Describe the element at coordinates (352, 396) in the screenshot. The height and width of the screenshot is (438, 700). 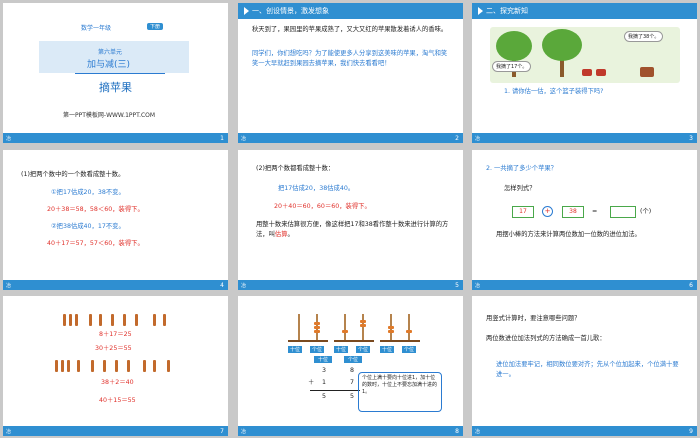
I see `vertical-sum-ones: 5` at that location.